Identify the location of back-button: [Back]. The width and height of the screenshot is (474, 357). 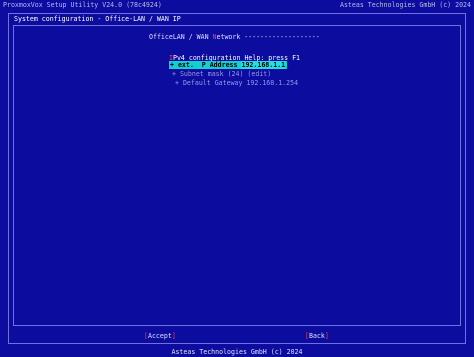
(317, 336).